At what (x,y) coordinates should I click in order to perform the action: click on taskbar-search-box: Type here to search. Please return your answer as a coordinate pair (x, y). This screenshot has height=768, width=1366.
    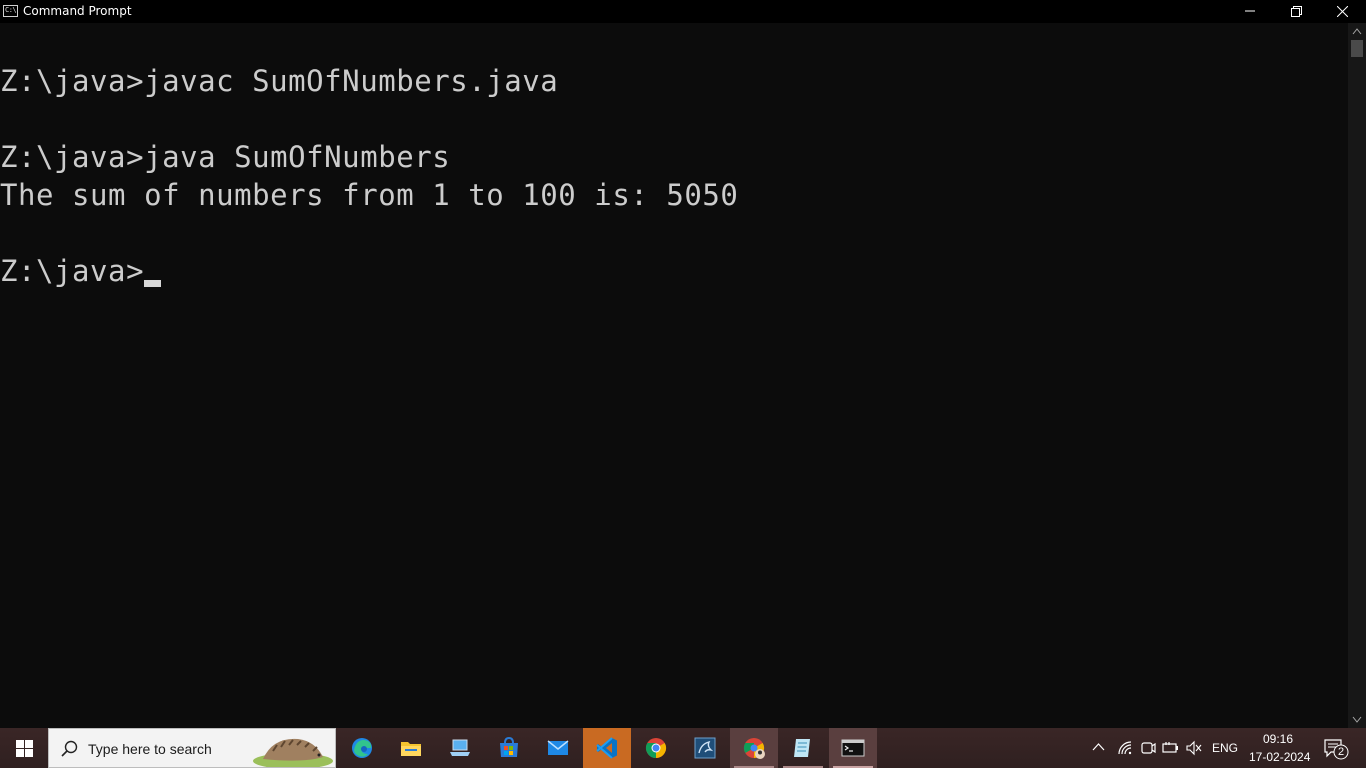
    Looking at the image, I should click on (192, 748).